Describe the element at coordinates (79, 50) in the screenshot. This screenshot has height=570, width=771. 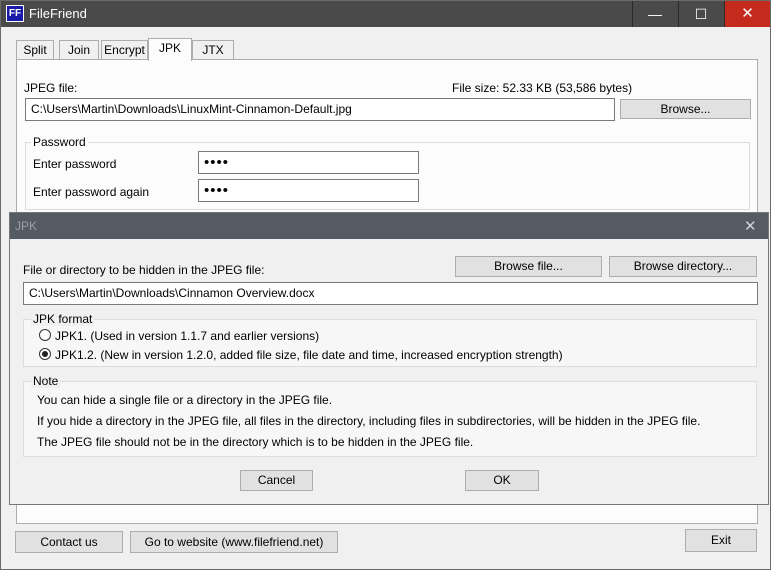
I see `tab-join: Join` at that location.